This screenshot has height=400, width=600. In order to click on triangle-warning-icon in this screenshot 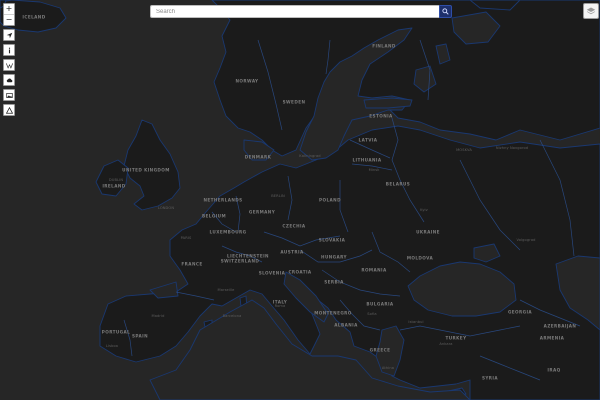, I will do `click(9, 110)`.